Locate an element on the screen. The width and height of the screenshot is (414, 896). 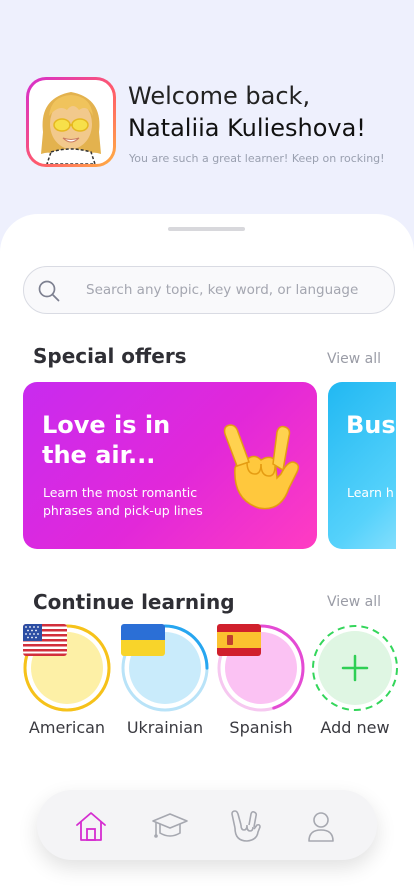
language-item-american: American is located at coordinates (67, 684).